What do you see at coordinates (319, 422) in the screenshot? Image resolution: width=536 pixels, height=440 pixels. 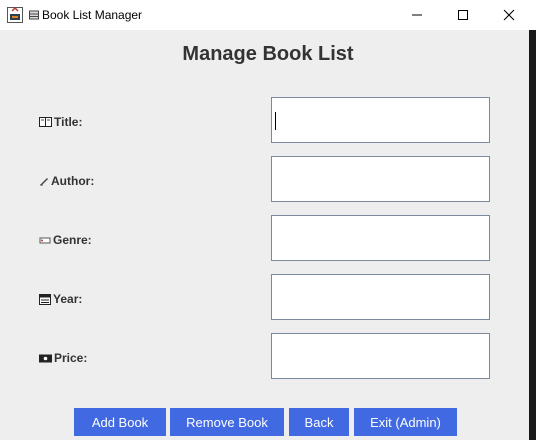 I see `back-button: Back` at bounding box center [319, 422].